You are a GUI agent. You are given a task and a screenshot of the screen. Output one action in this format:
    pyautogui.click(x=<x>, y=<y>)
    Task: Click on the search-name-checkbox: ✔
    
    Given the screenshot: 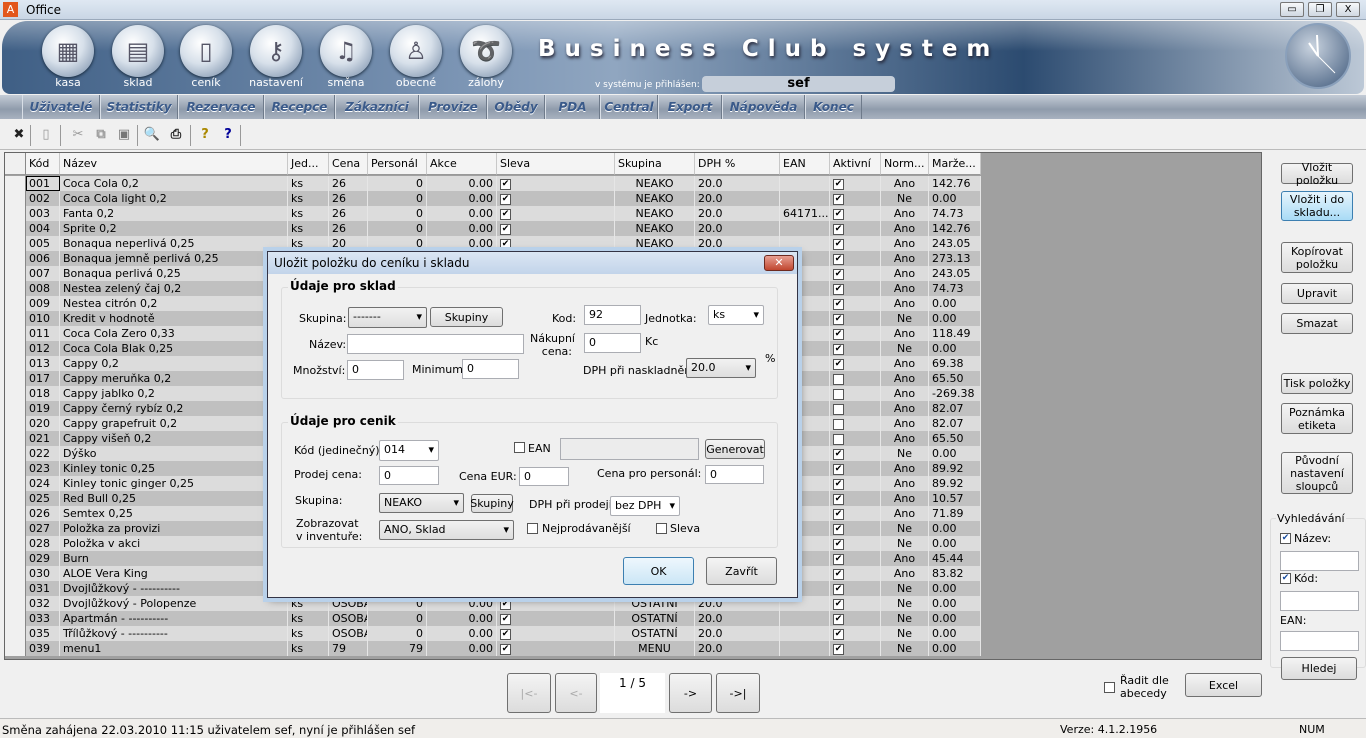 What is the action you would take?
    pyautogui.click(x=1285, y=538)
    